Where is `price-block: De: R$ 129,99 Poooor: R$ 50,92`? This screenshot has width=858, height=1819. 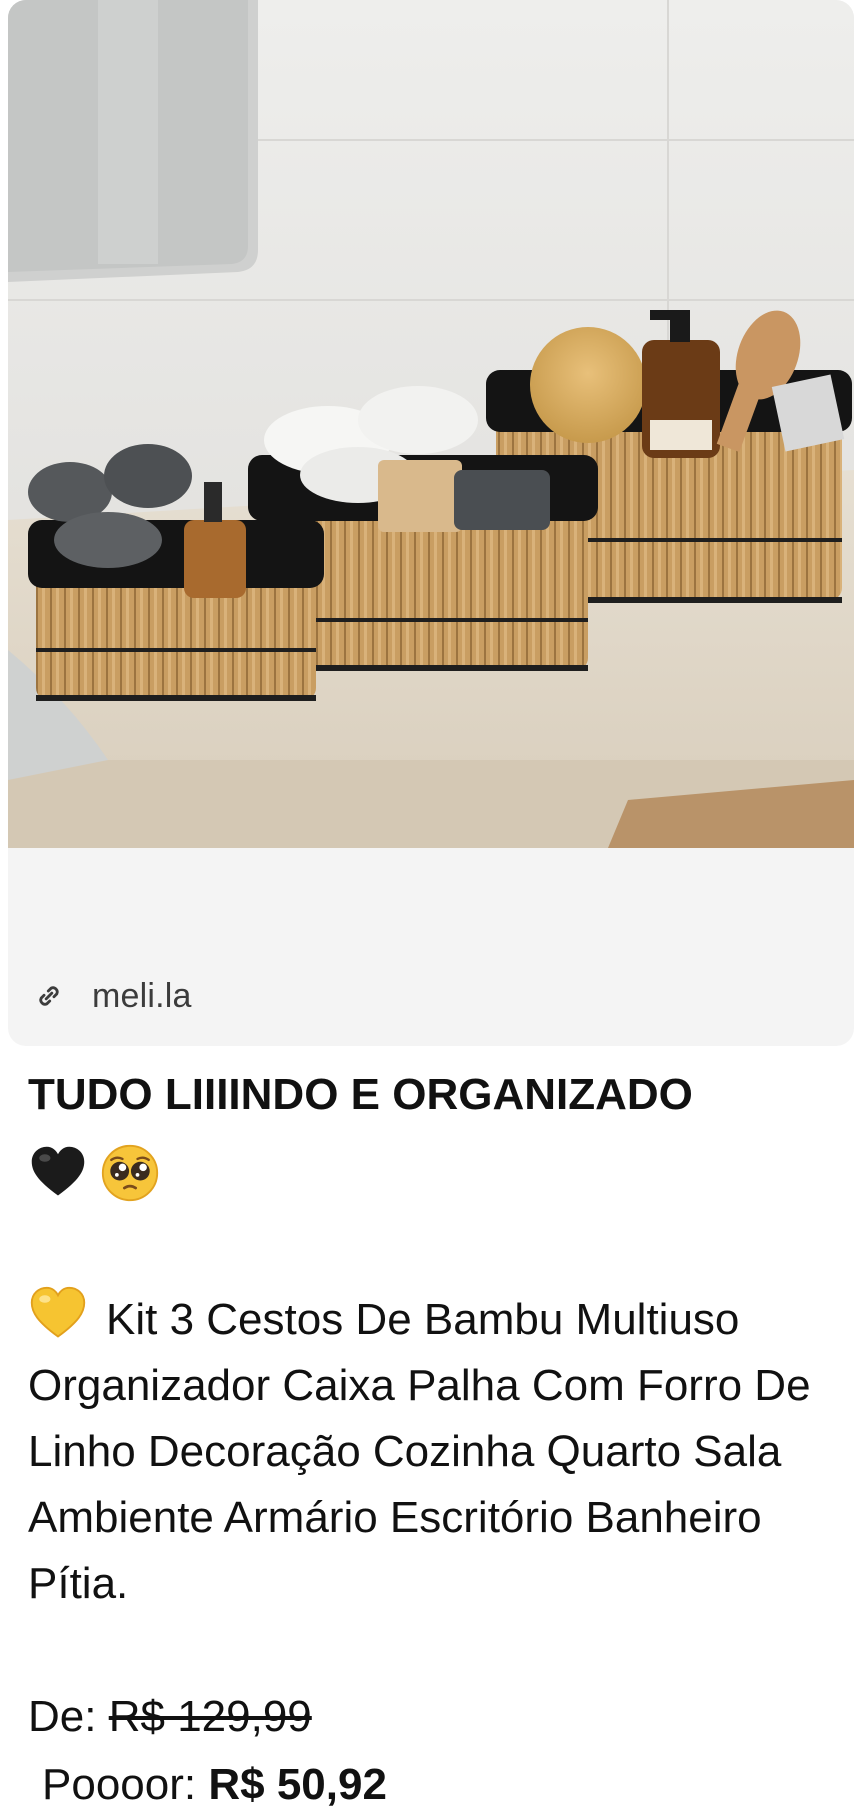 price-block: De: R$ 129,99 Poooor: R$ 50,92 is located at coordinates (433, 1751).